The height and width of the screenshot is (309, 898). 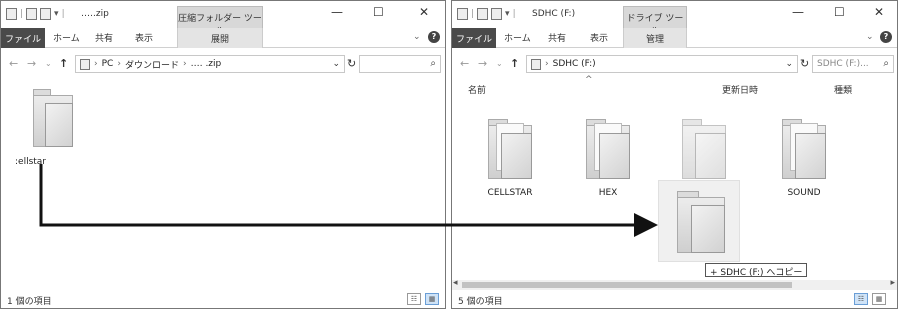 What do you see at coordinates (220, 21) in the screenshot?
I see `context-tab-compressed-folder-tools: 圧縮フォルダー ツール` at bounding box center [220, 21].